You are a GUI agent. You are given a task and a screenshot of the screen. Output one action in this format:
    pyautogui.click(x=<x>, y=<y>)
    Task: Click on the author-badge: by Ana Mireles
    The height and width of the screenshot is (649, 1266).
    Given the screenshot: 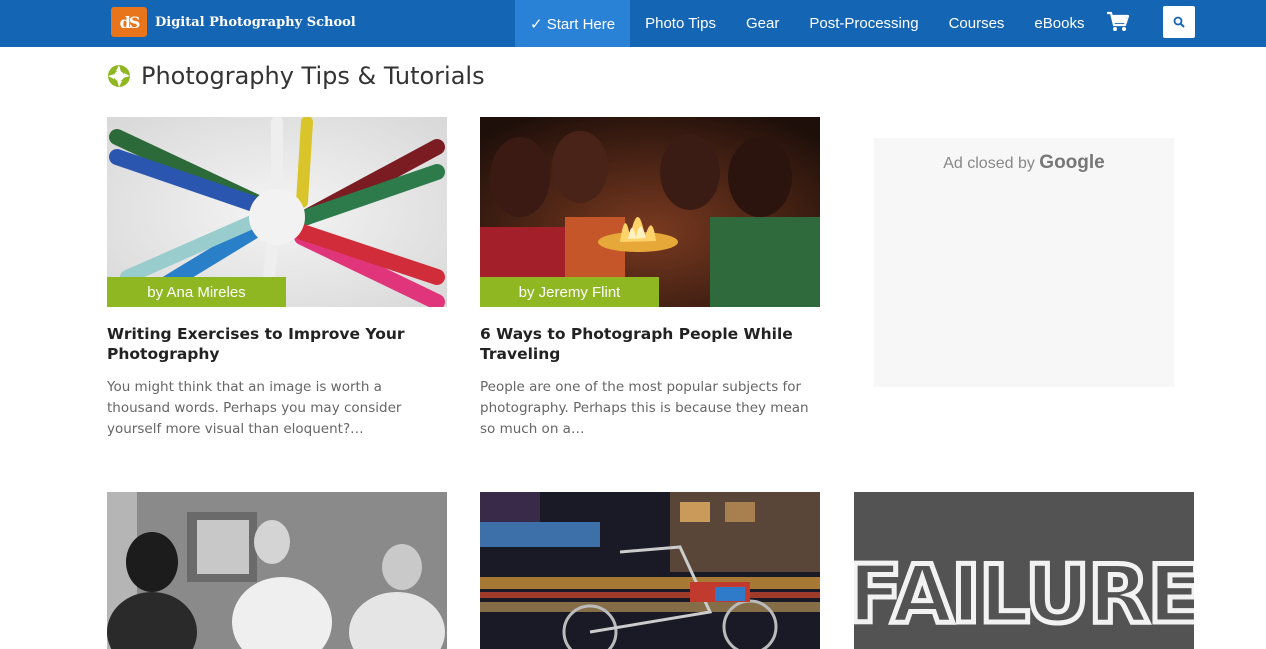 What is the action you would take?
    pyautogui.click(x=196, y=292)
    